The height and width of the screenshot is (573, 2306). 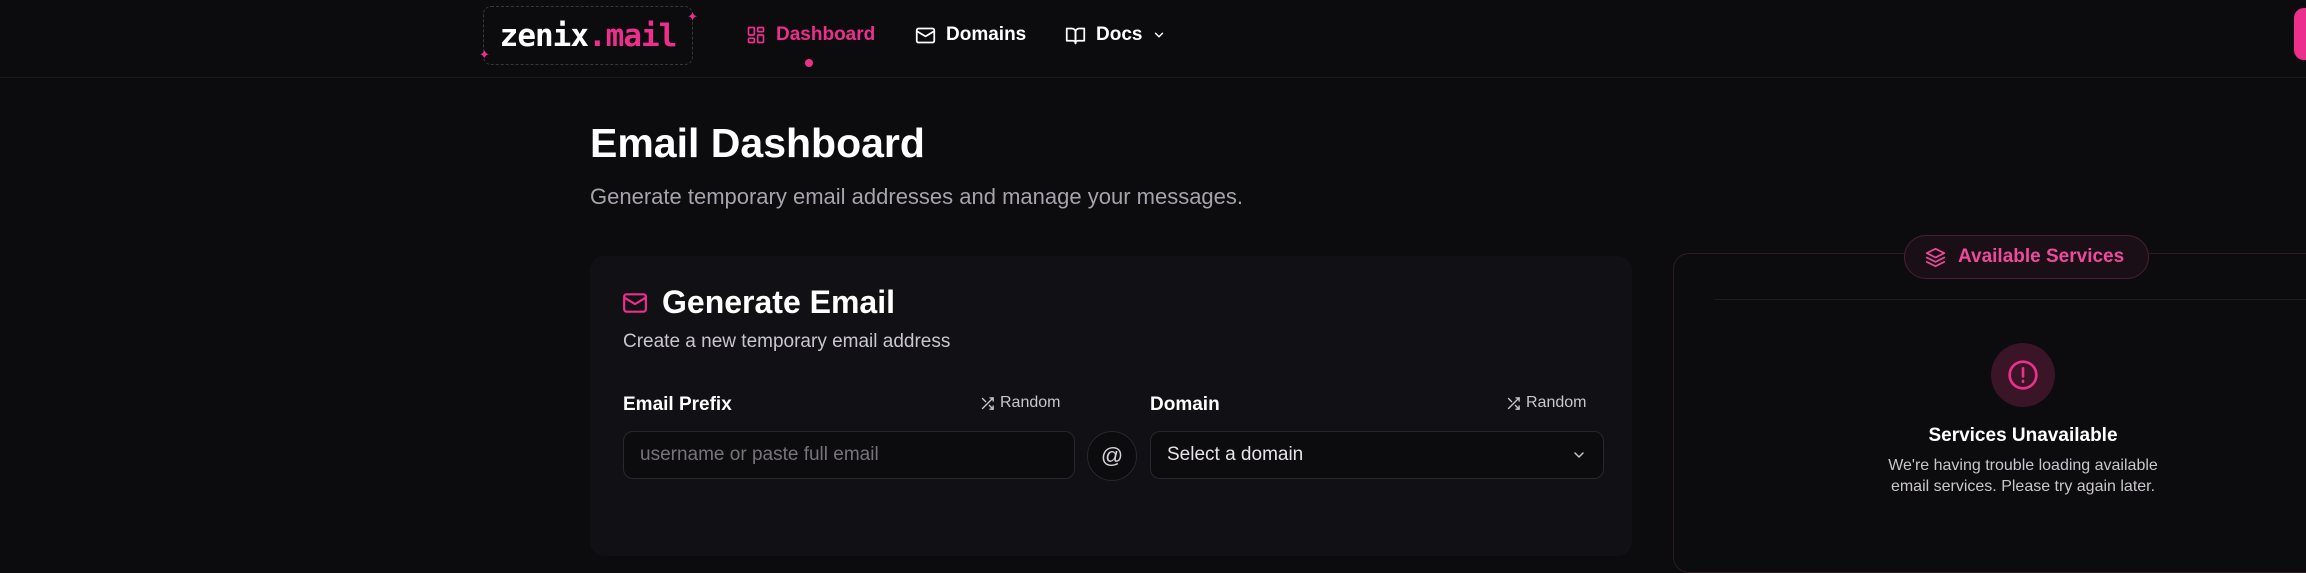 What do you see at coordinates (756, 35) in the screenshot?
I see `dashboard-grid-icon` at bounding box center [756, 35].